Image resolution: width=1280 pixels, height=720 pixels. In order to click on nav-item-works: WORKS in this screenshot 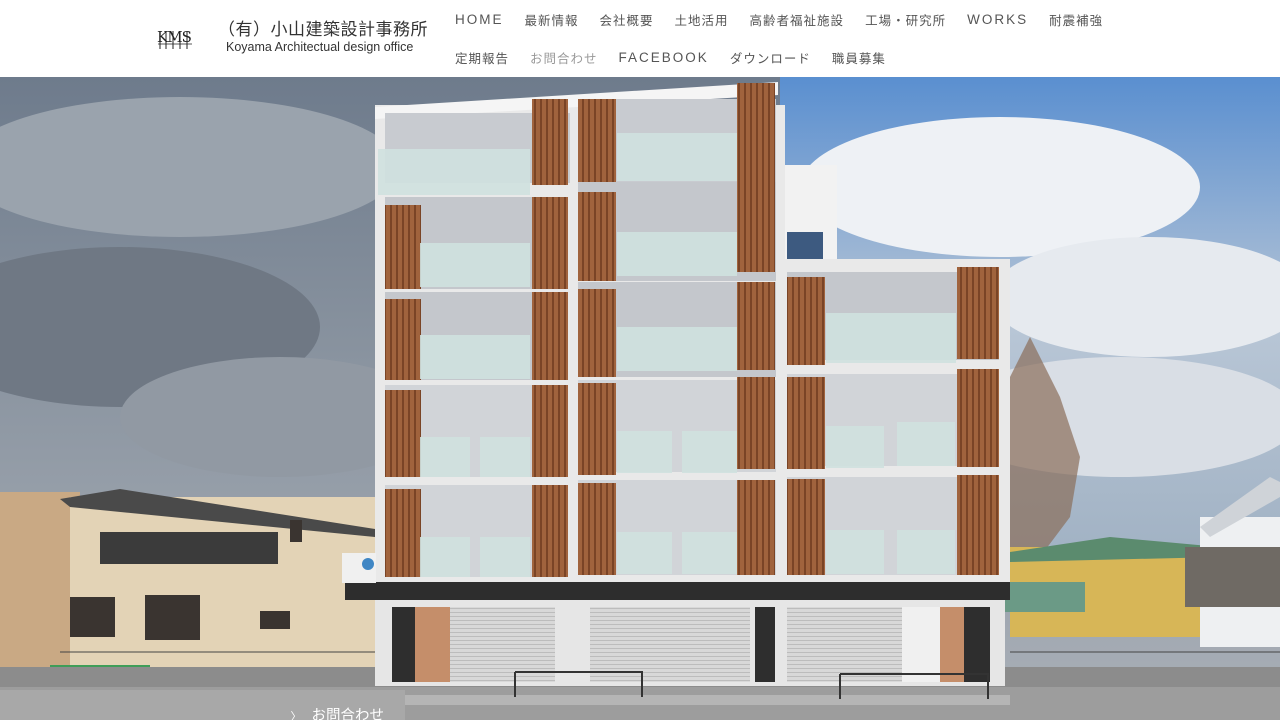, I will do `click(997, 19)`.